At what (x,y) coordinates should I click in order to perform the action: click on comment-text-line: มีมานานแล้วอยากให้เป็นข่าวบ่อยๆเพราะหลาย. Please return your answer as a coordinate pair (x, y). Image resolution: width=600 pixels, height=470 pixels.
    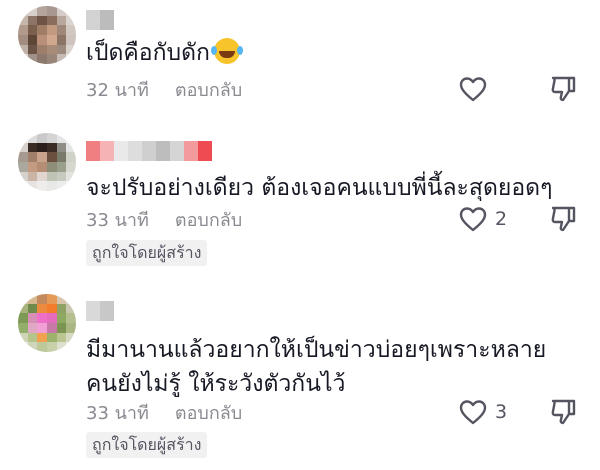
    Looking at the image, I should click on (316, 350).